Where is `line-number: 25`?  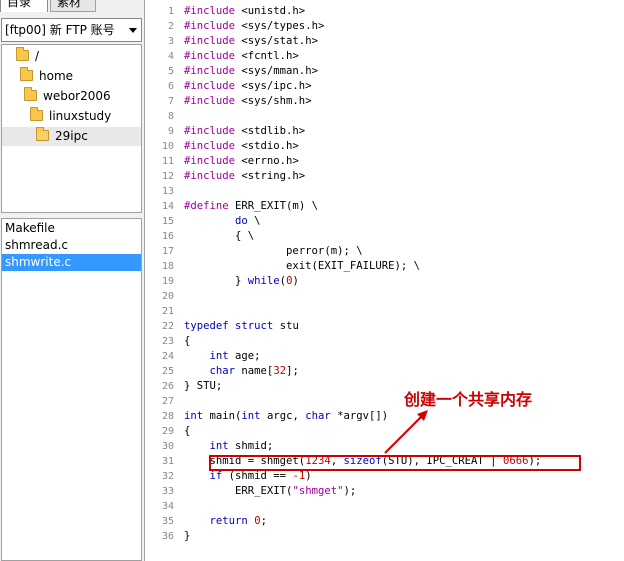 line-number: 25 is located at coordinates (167, 371).